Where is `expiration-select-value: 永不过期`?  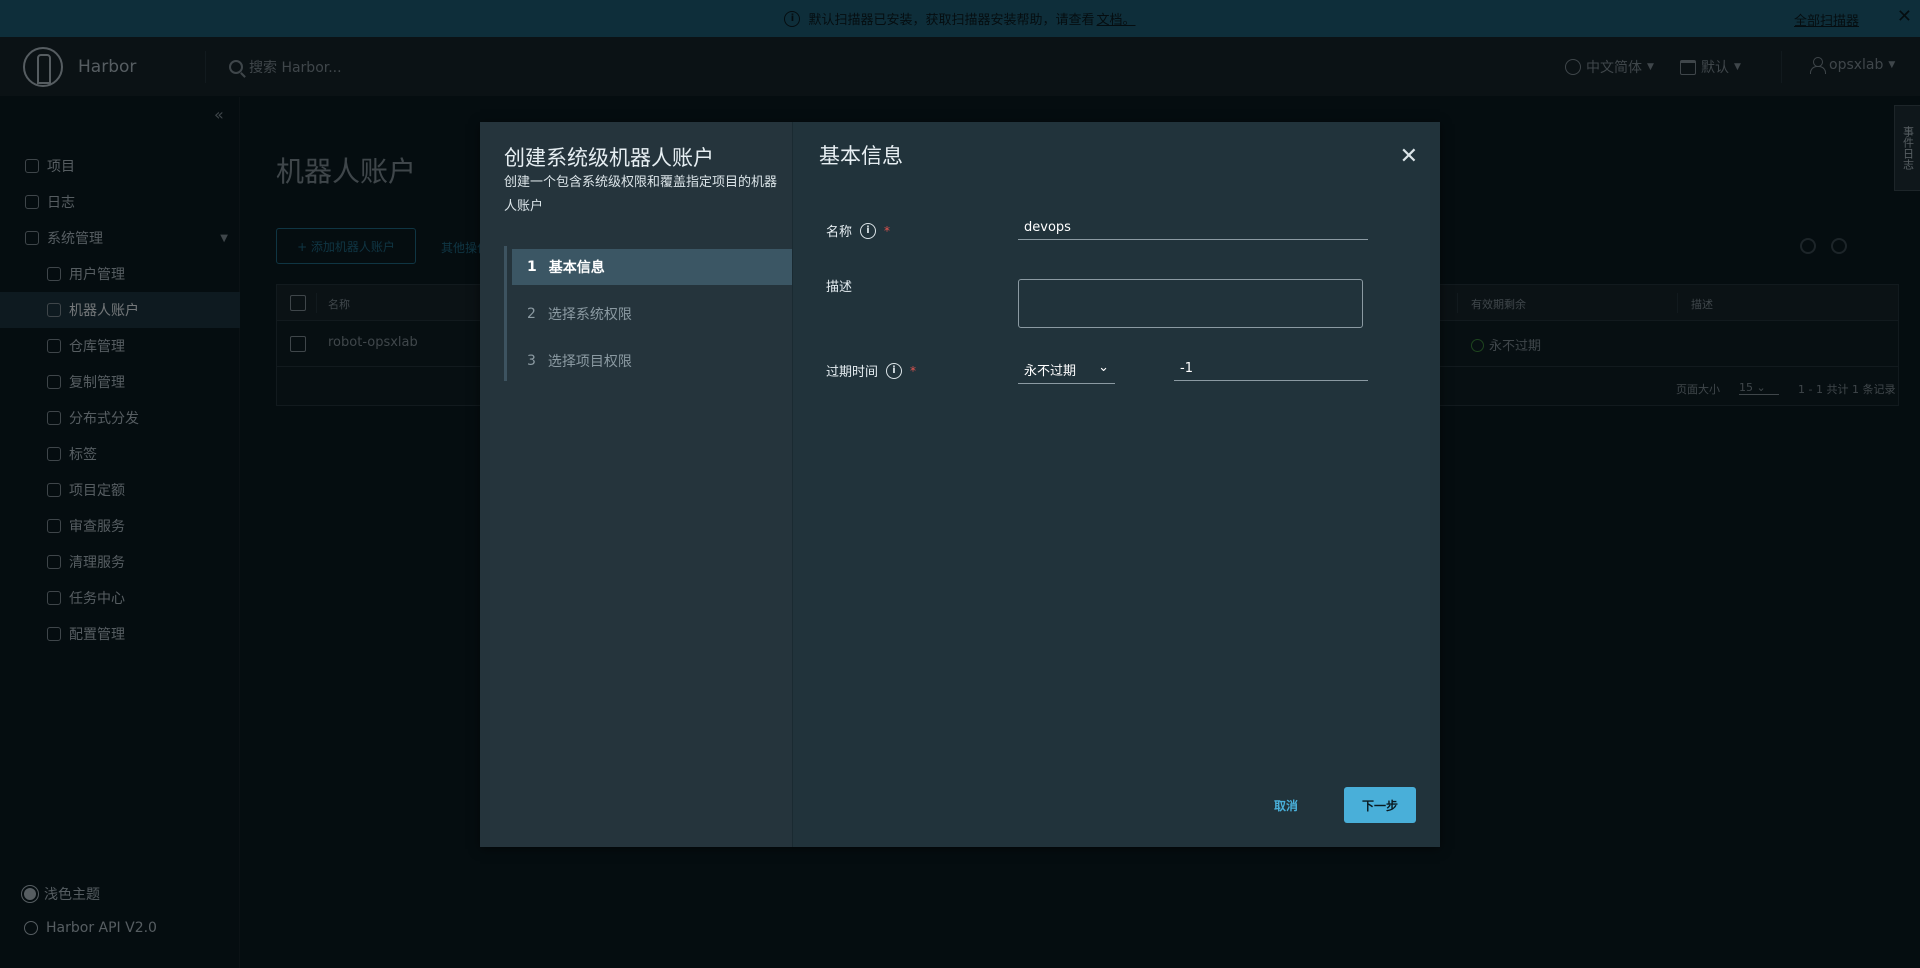
expiration-select-value: 永不过期 is located at coordinates (1050, 371).